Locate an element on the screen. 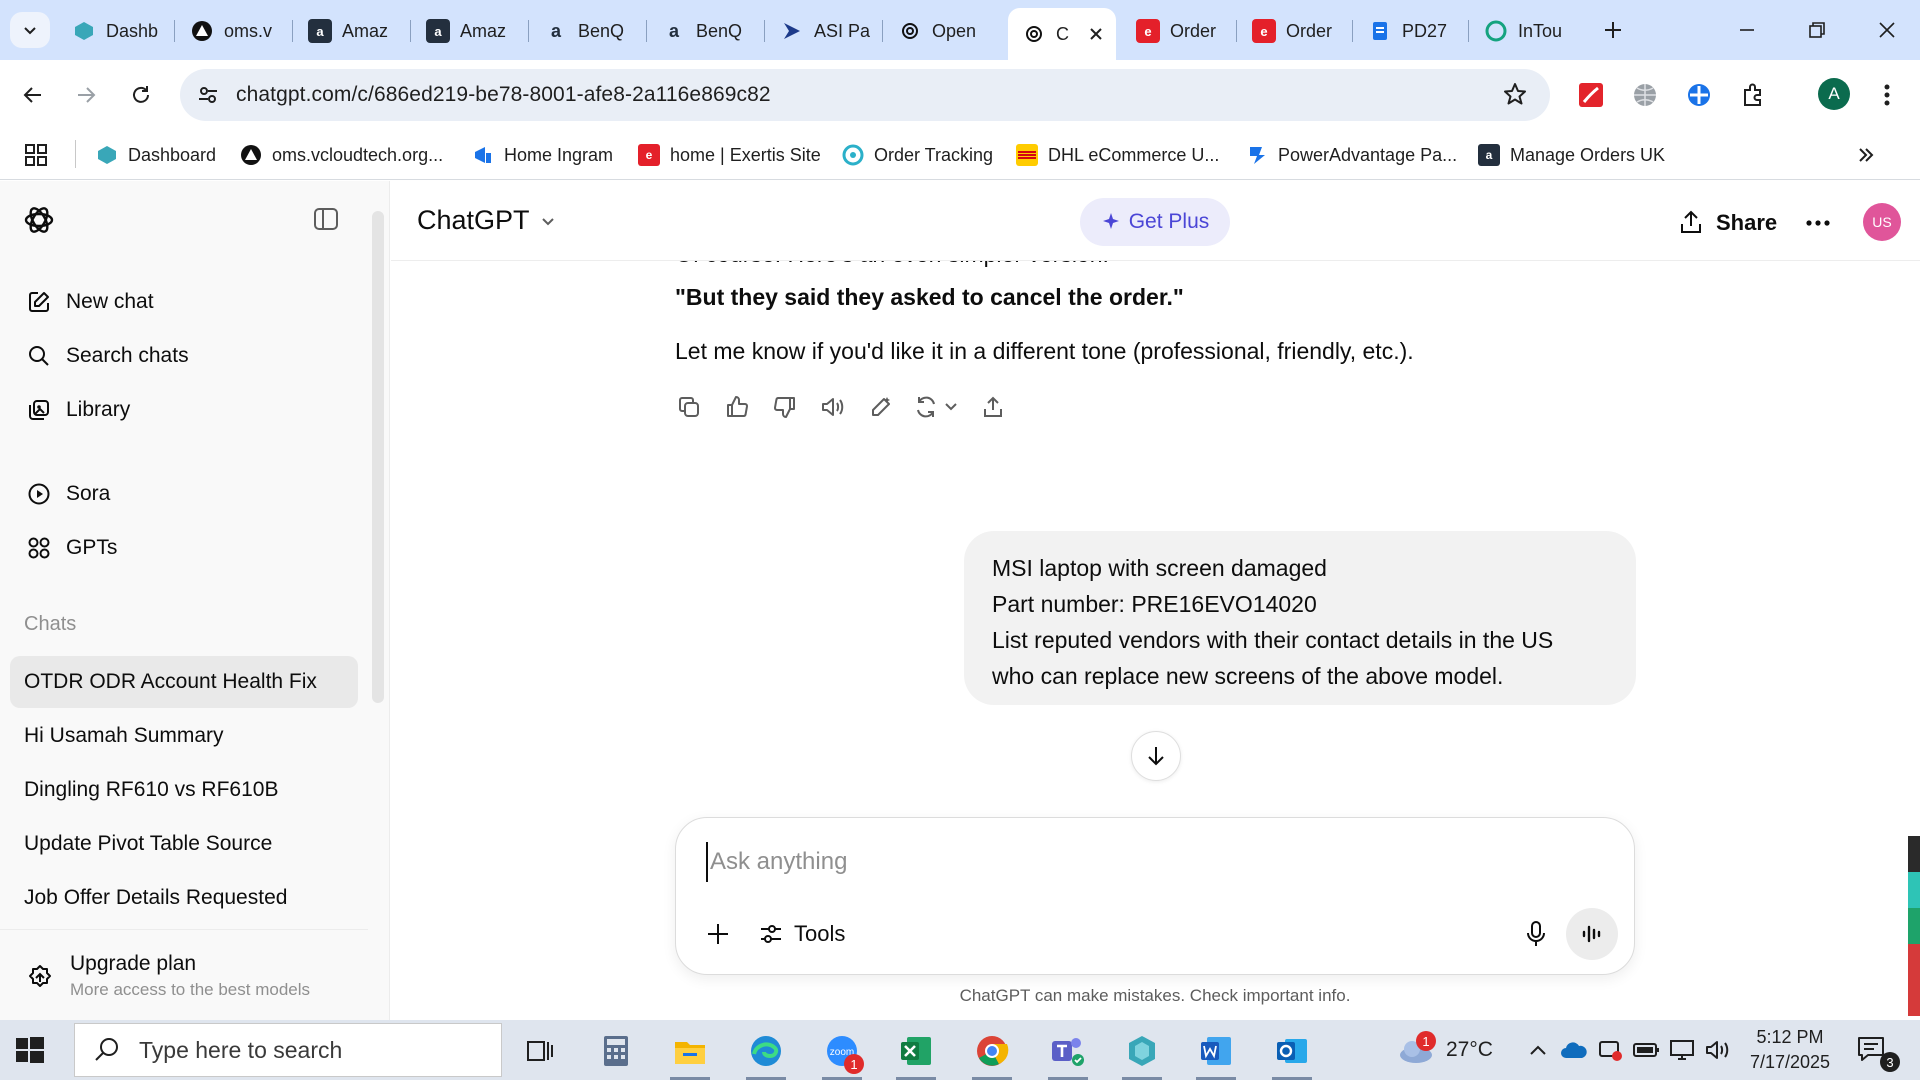 This screenshot has width=1920, height=1080. kebab-menu-icon is located at coordinates (1887, 95).